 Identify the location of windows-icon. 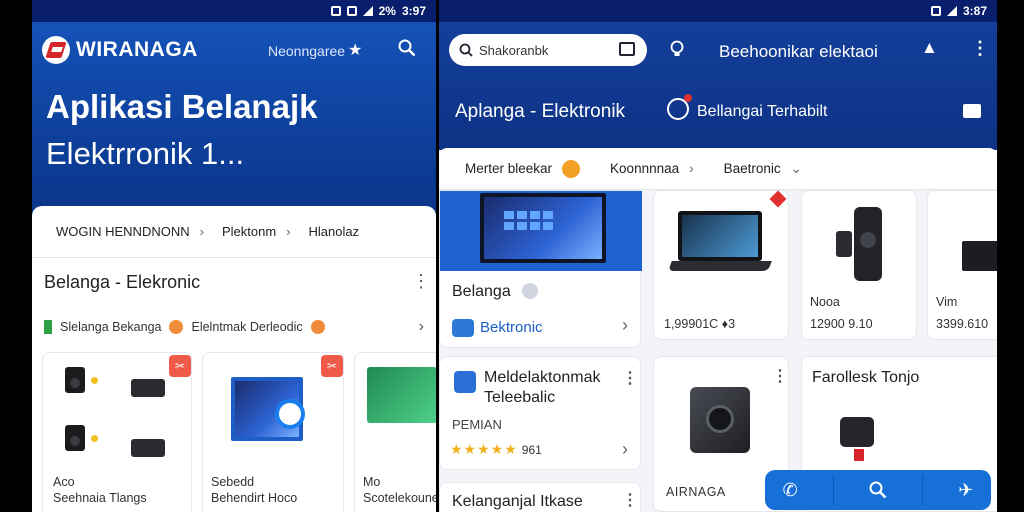
(528, 220).